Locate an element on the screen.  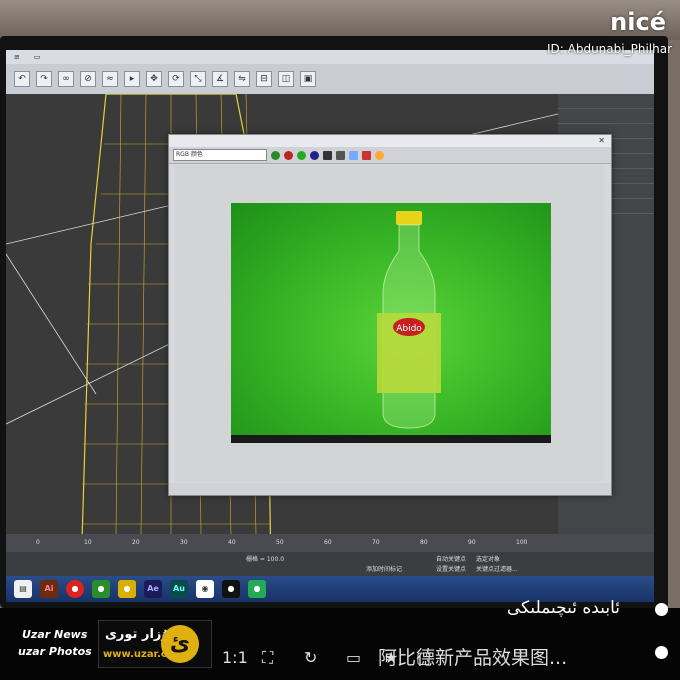
save-icon: ▭ is located at coordinates (353, 657).